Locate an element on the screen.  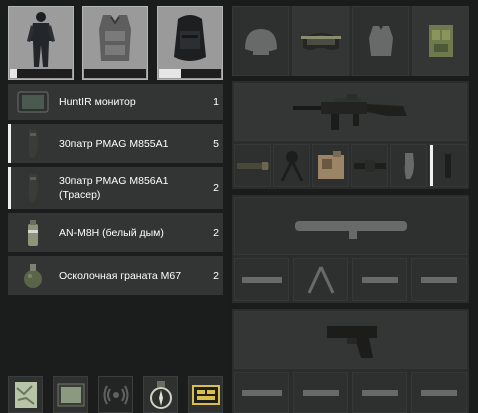
compass-slot is located at coordinates (160, 394).